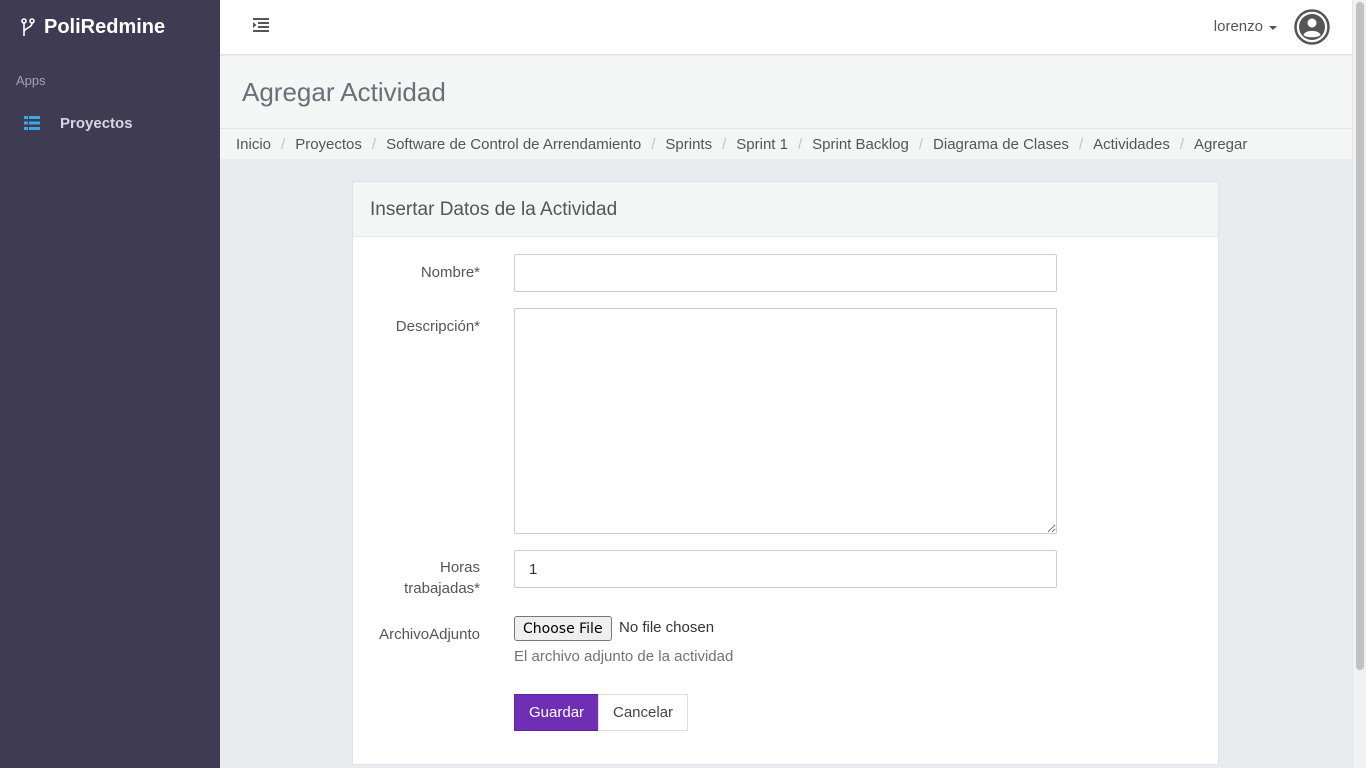  I want to click on save-button: Guardar, so click(557, 712).